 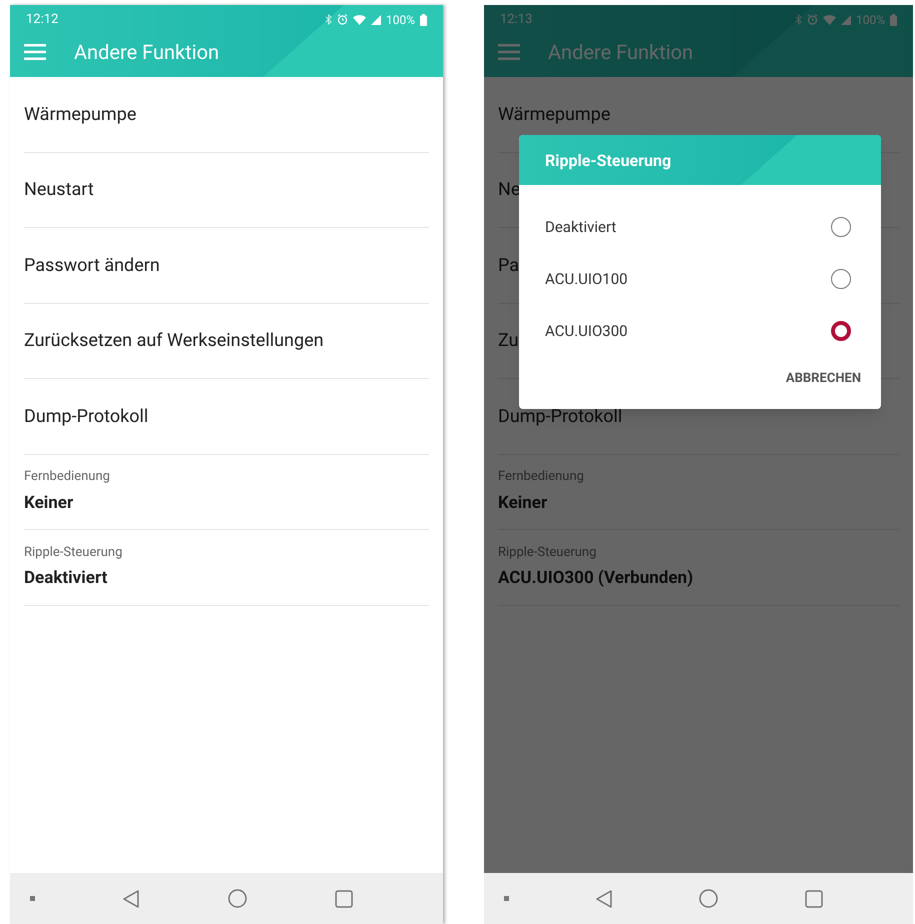 What do you see at coordinates (700, 331) in the screenshot?
I see `radio-option: ACU.UIO300` at bounding box center [700, 331].